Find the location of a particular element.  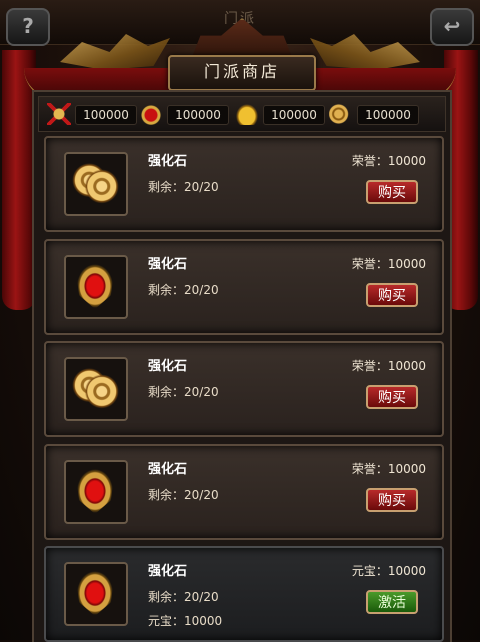

coin-stack-icon is located at coordinates (341, 114).